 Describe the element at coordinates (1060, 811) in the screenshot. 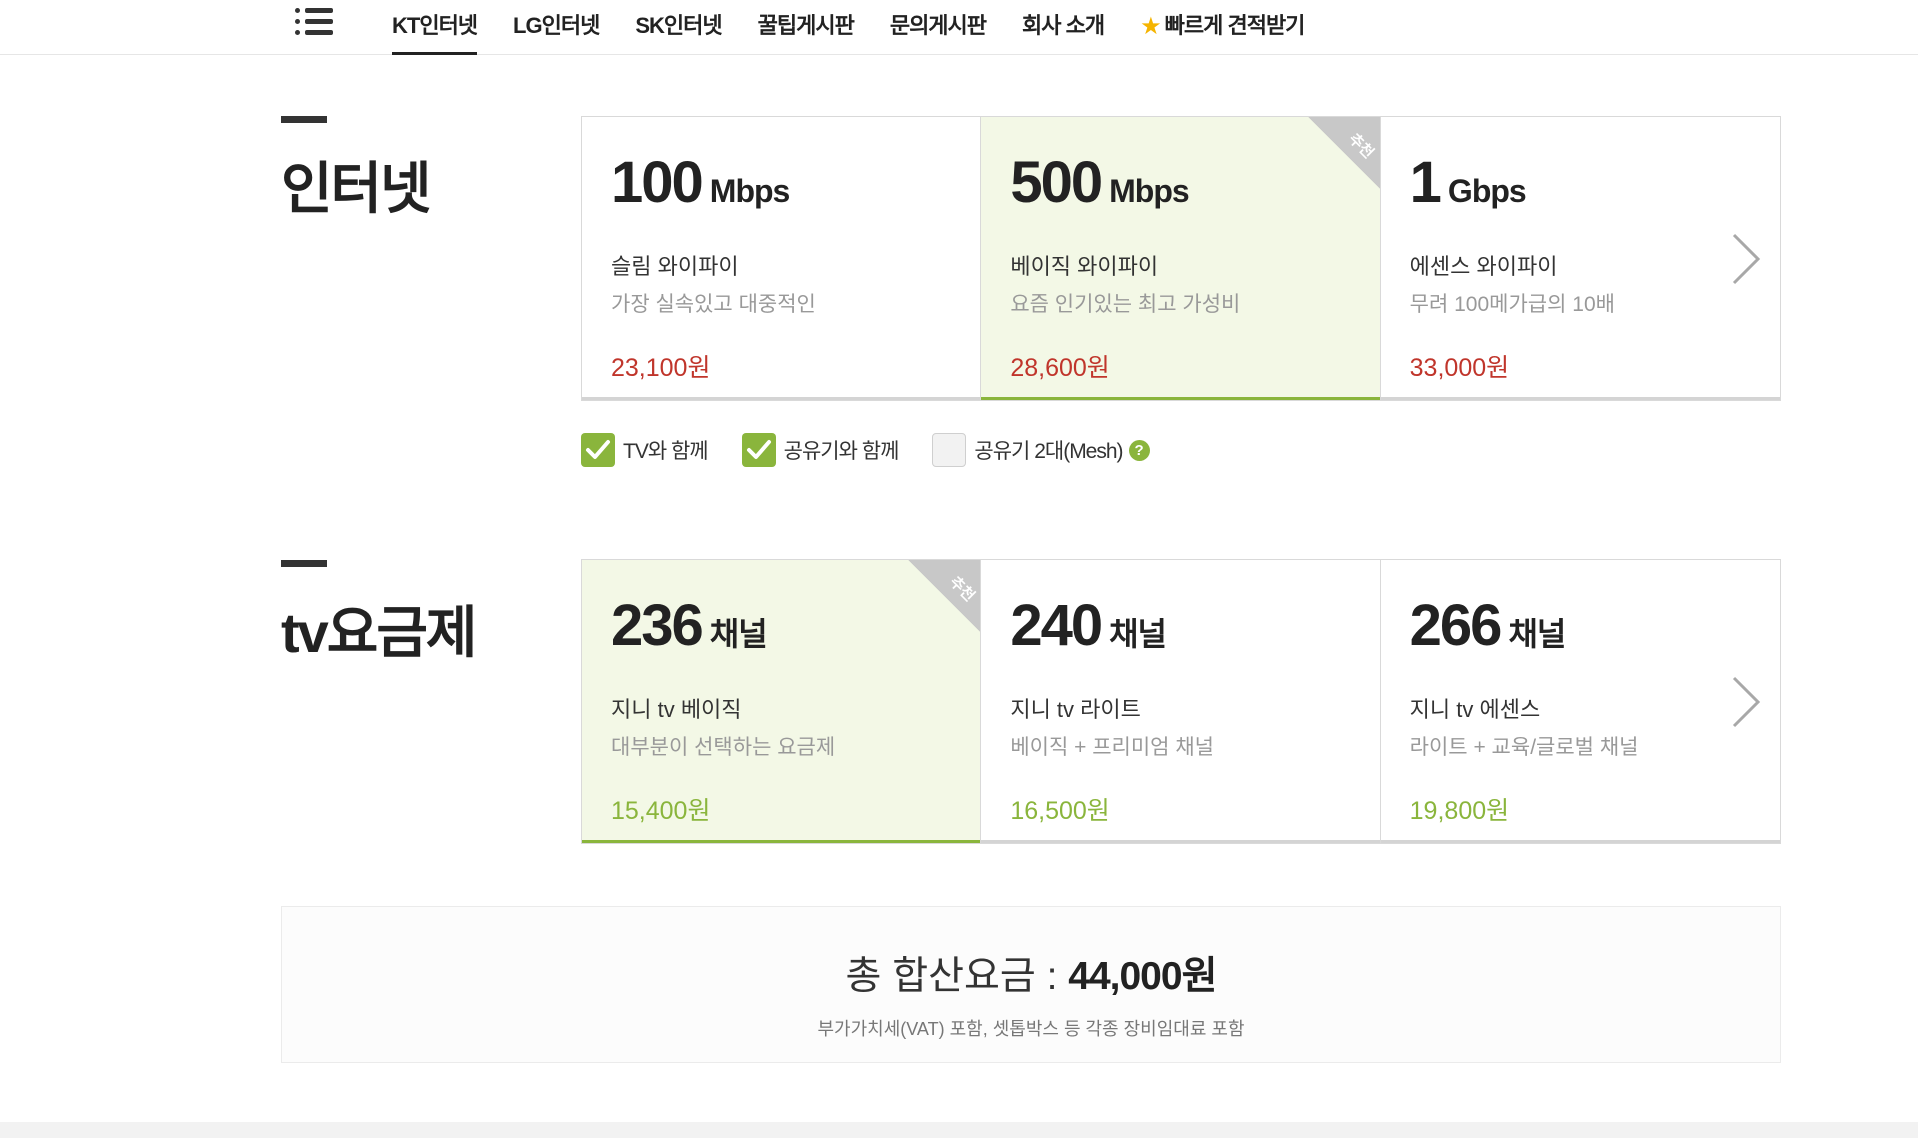

I see `plan-price: 16,500원` at that location.